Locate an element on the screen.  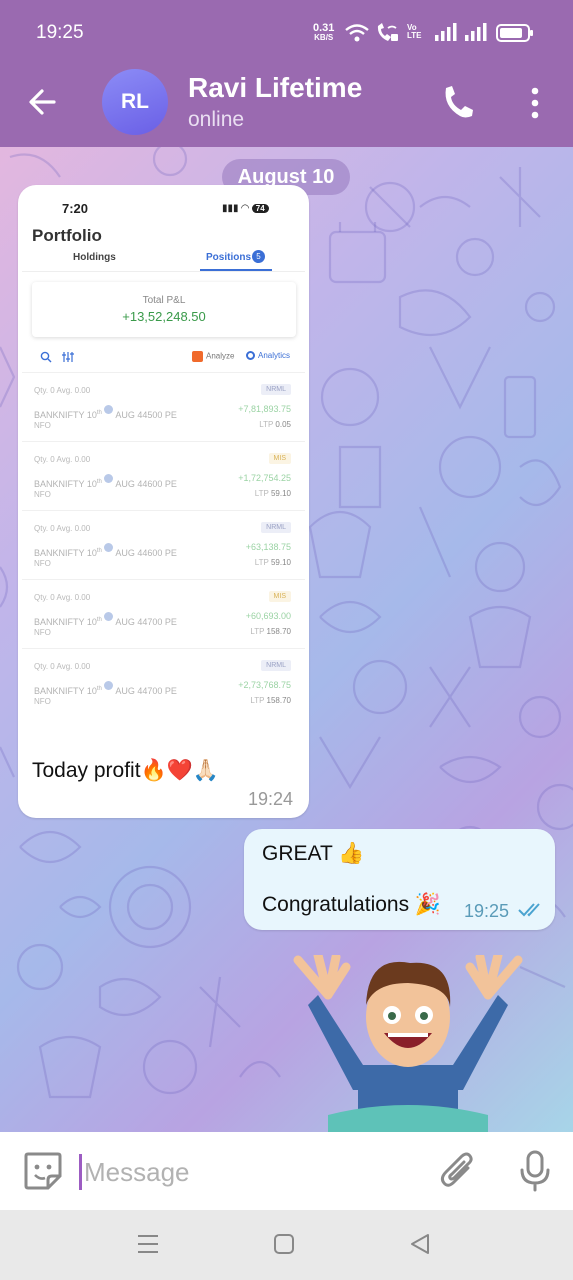
message-input is located at coordinates (254, 1172).